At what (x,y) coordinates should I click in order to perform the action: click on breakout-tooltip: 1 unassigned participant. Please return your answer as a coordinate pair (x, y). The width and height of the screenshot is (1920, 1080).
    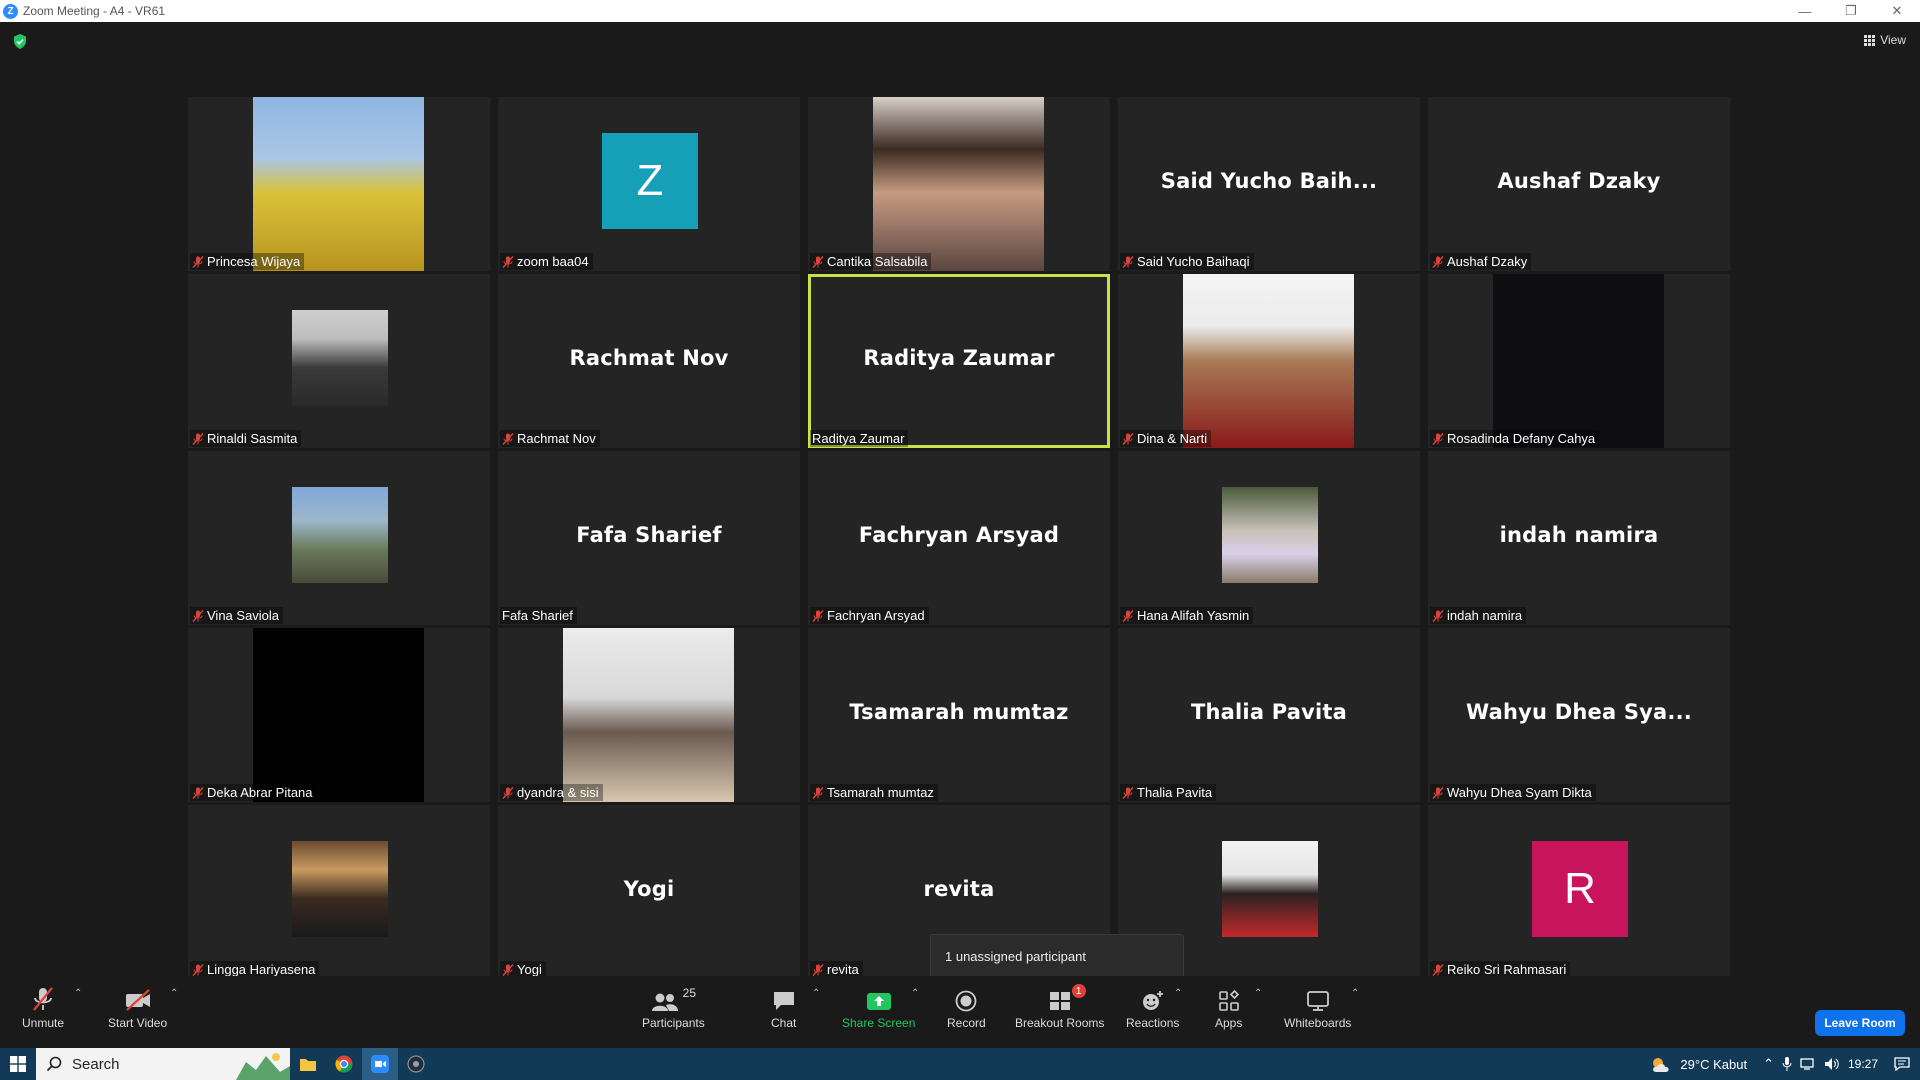
    Looking at the image, I should click on (1057, 959).